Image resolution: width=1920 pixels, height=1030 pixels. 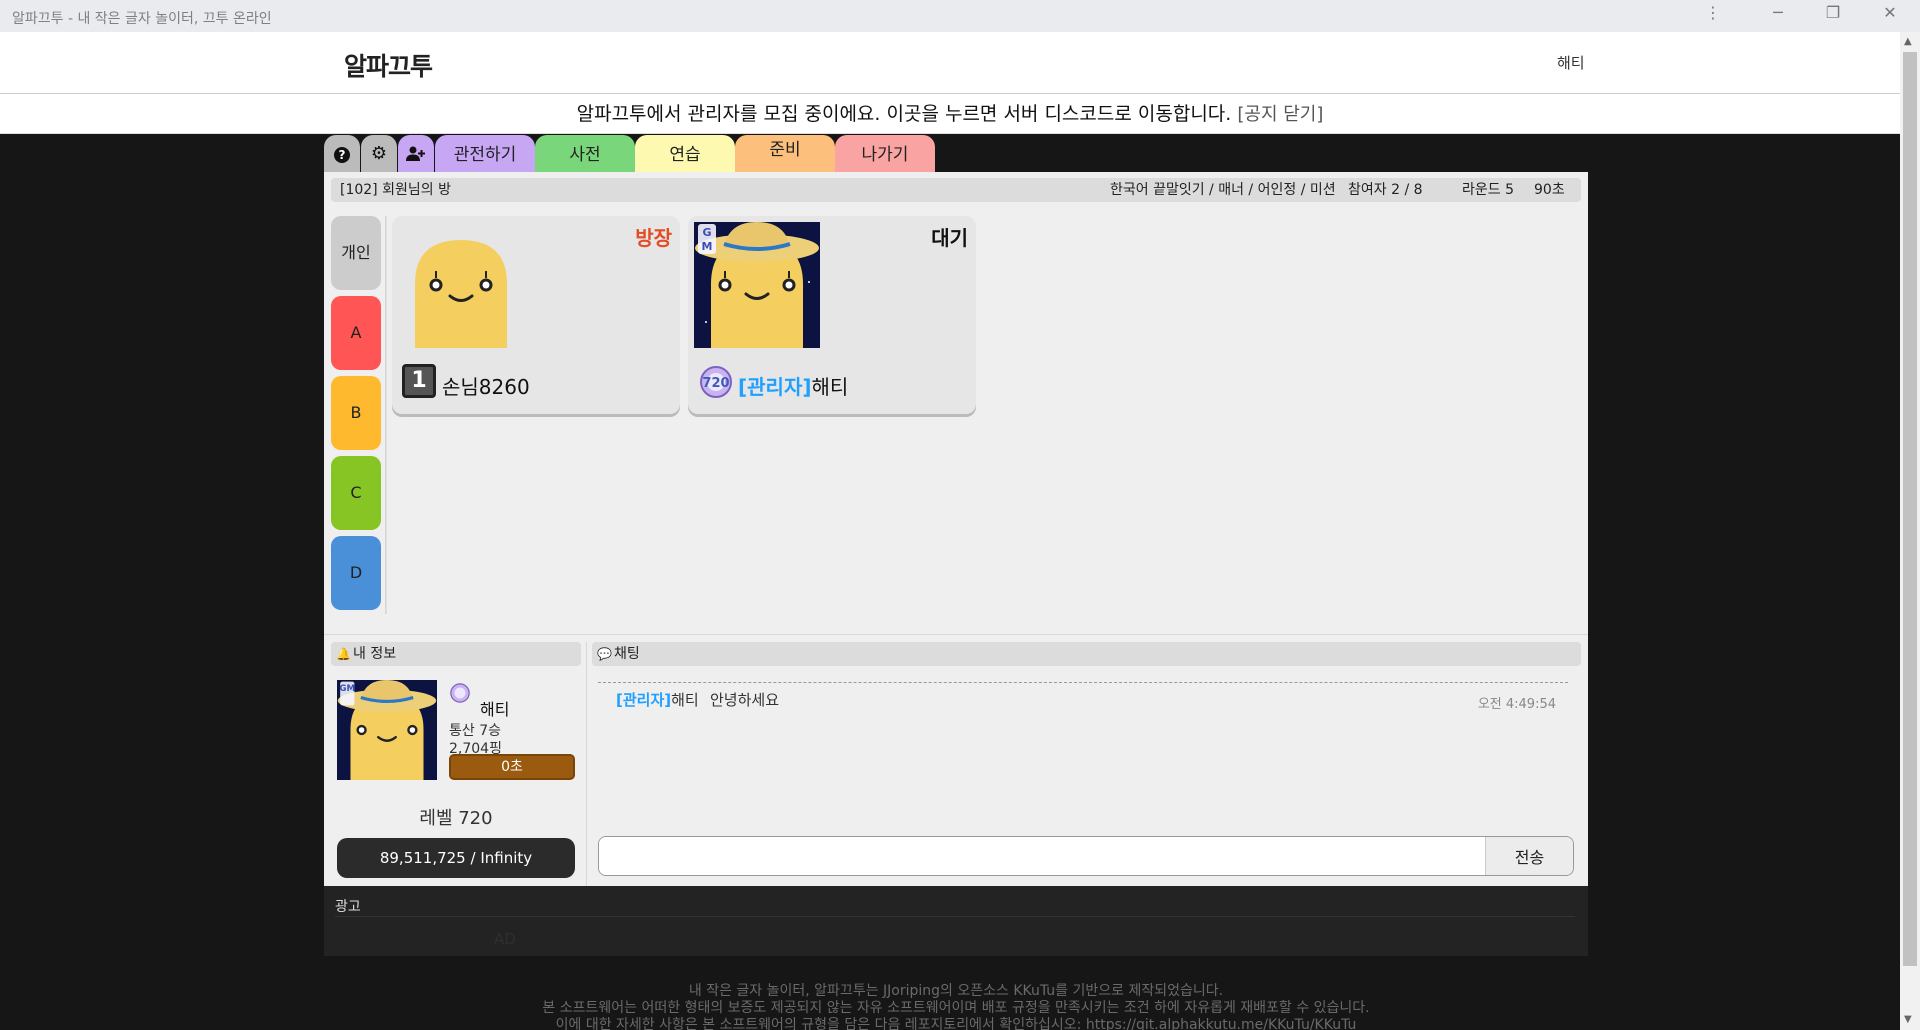 What do you see at coordinates (757, 285) in the screenshot?
I see `player-avatar: G M` at bounding box center [757, 285].